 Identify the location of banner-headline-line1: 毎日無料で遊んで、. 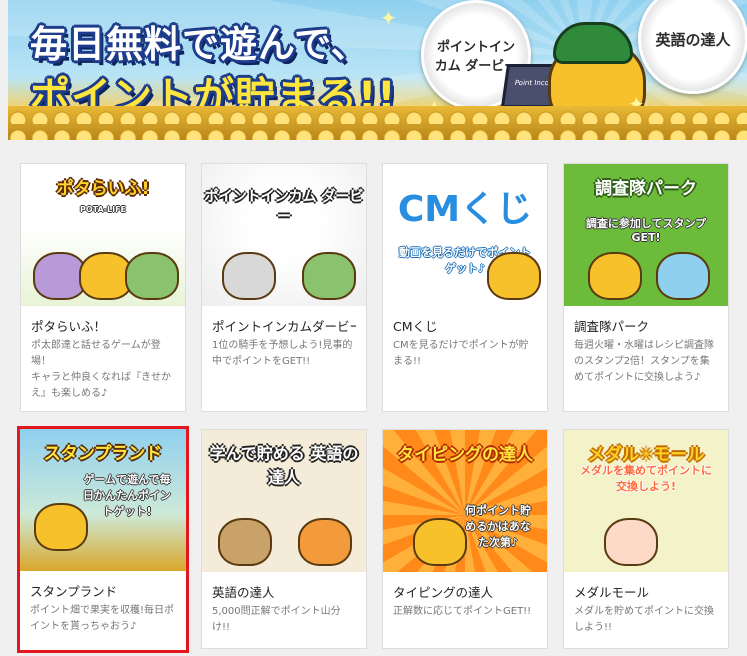
(199, 44).